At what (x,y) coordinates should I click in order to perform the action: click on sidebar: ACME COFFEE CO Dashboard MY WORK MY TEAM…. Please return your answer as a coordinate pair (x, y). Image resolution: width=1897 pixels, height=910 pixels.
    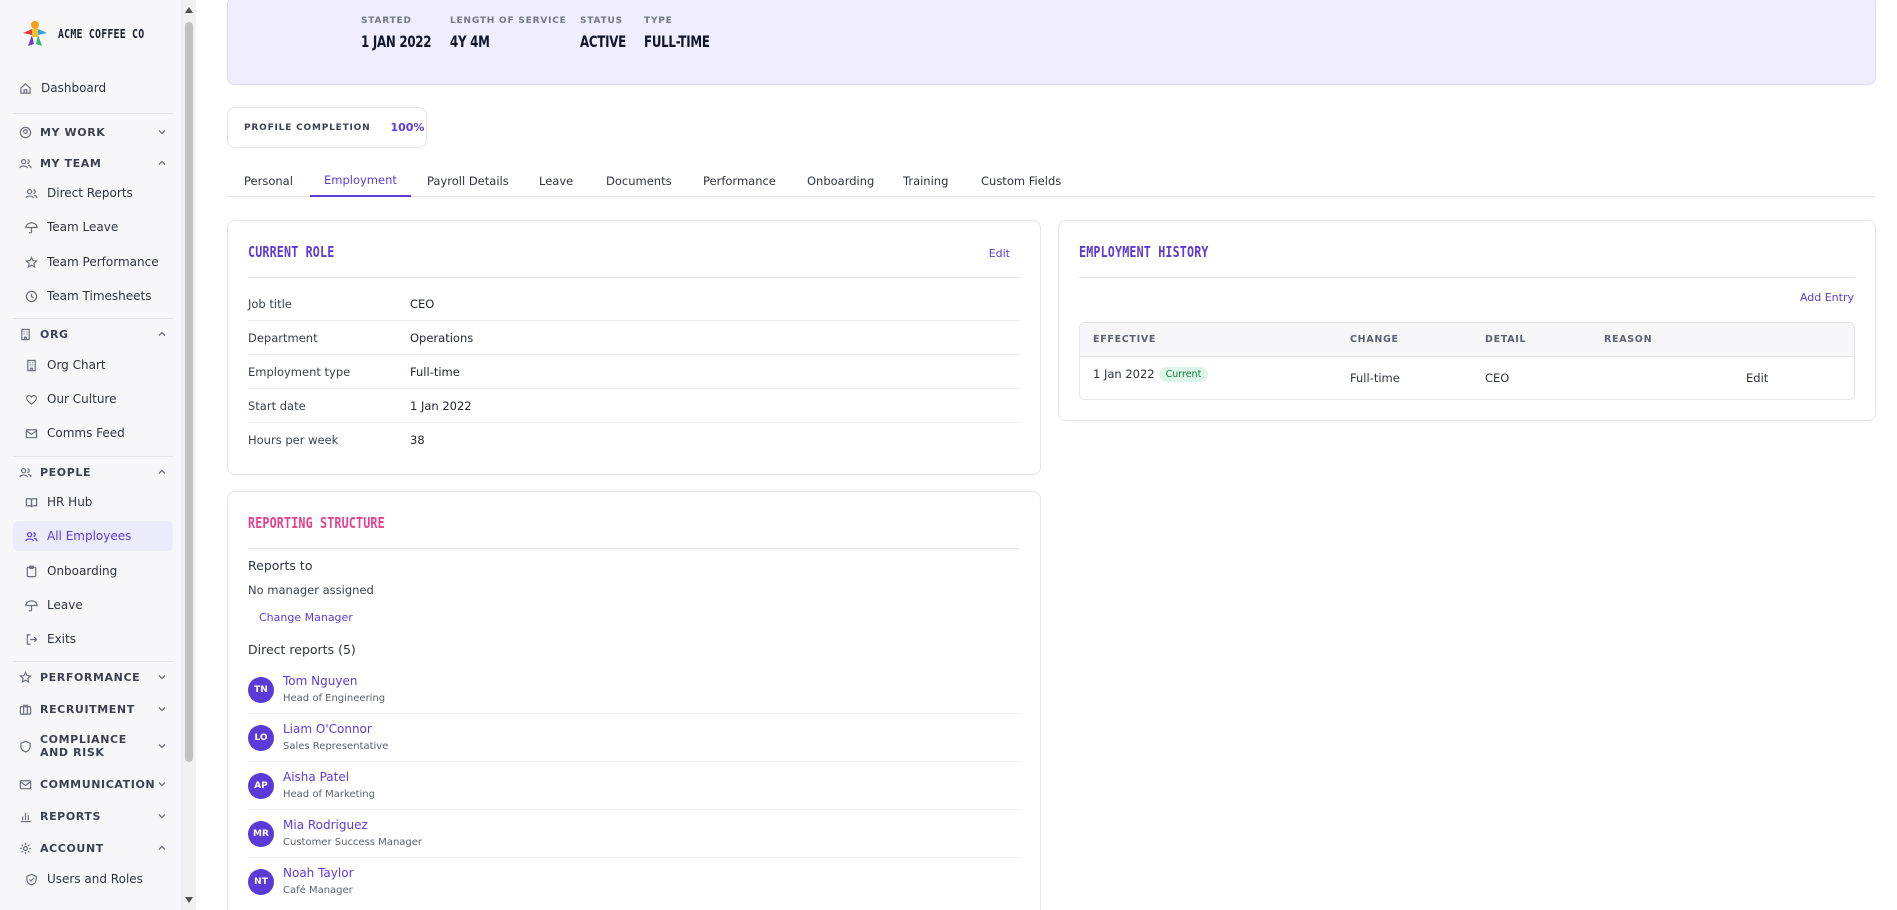
    Looking at the image, I should click on (91, 455).